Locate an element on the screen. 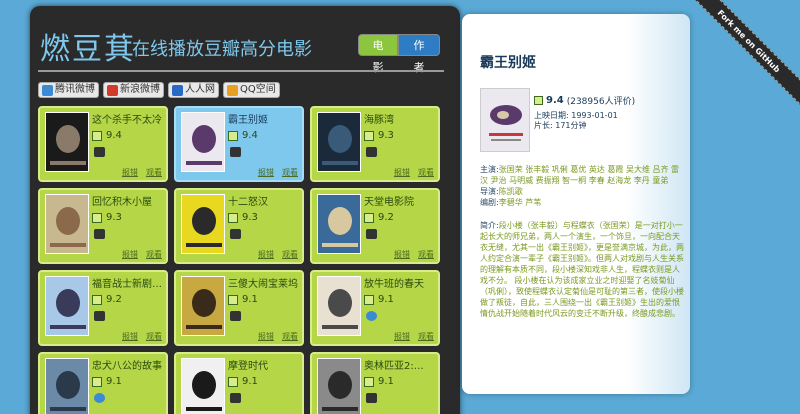  movie-title: 忠犬八公的故事 is located at coordinates (129, 364).